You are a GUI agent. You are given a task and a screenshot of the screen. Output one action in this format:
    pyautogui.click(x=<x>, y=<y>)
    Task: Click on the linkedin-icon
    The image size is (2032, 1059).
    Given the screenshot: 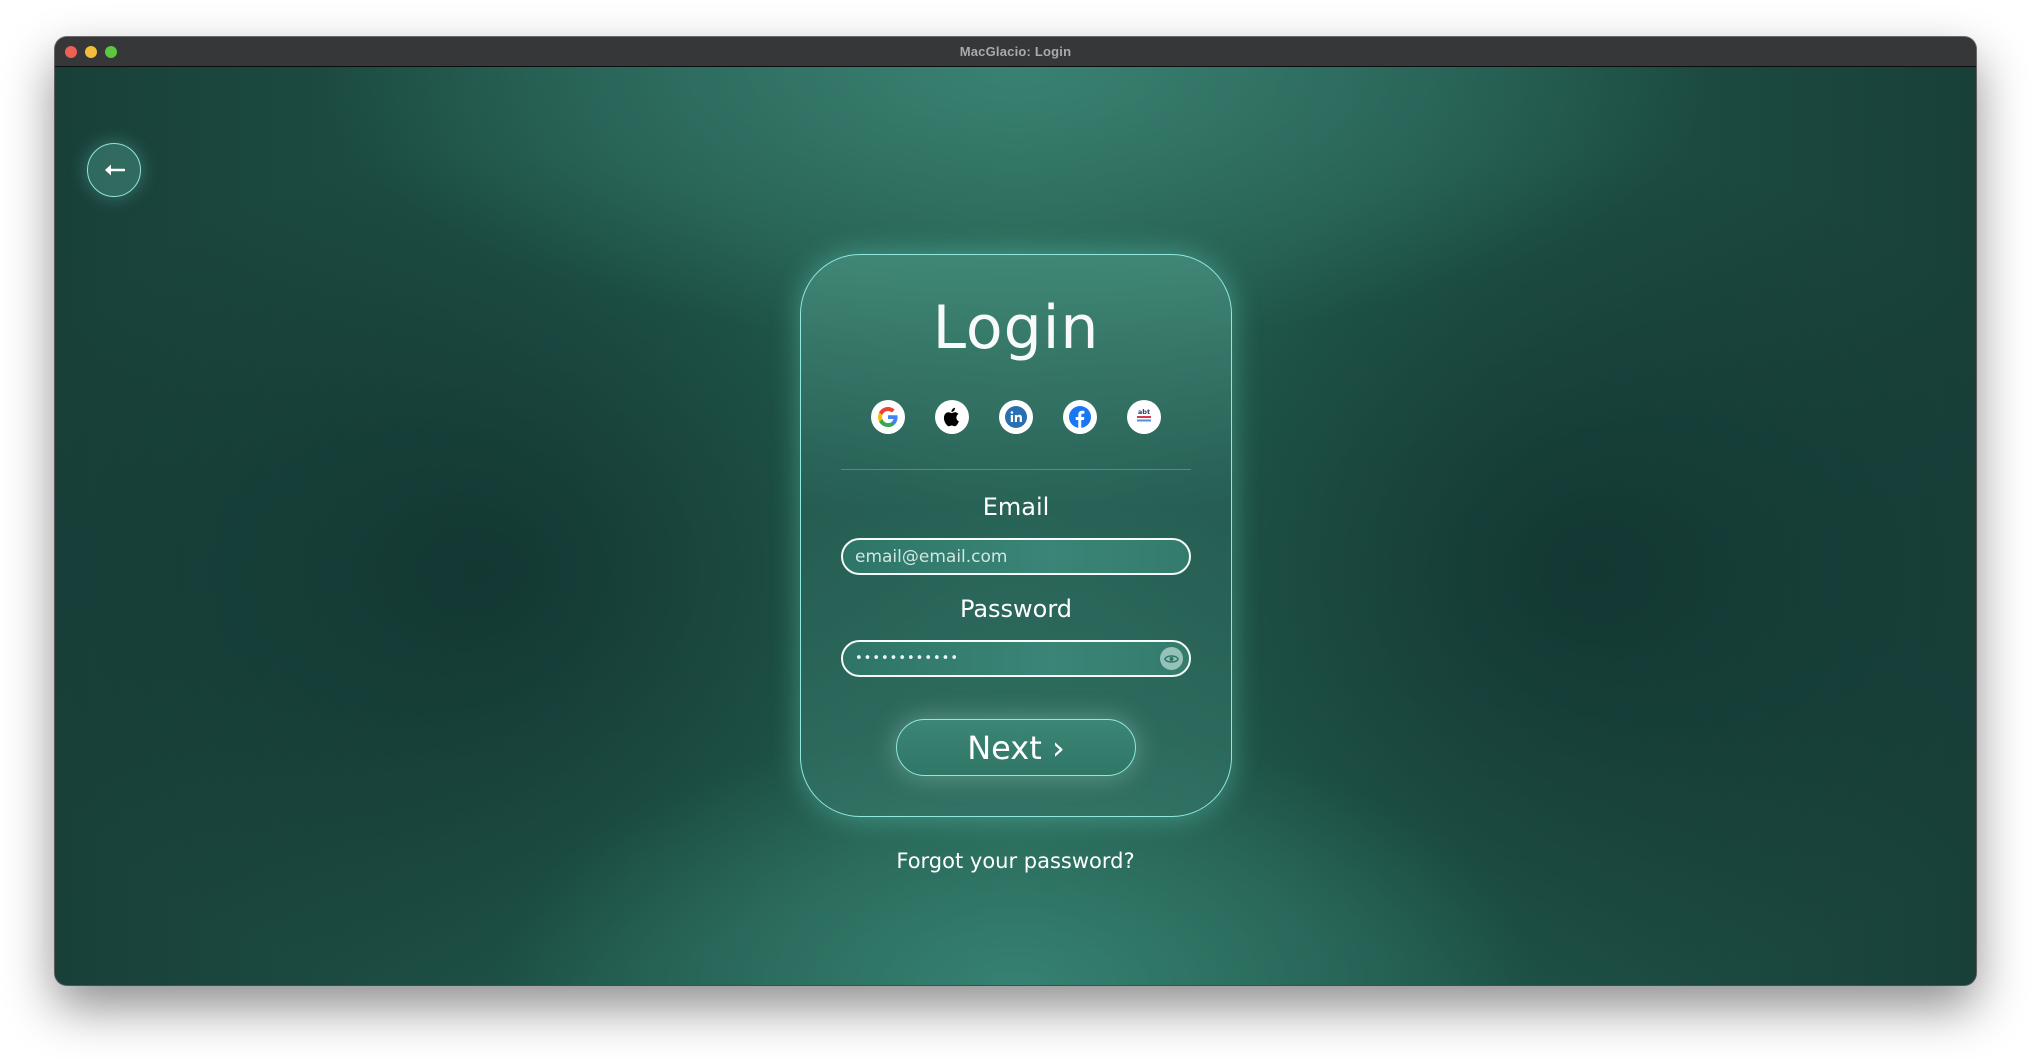 What is the action you would take?
    pyautogui.click(x=1016, y=417)
    